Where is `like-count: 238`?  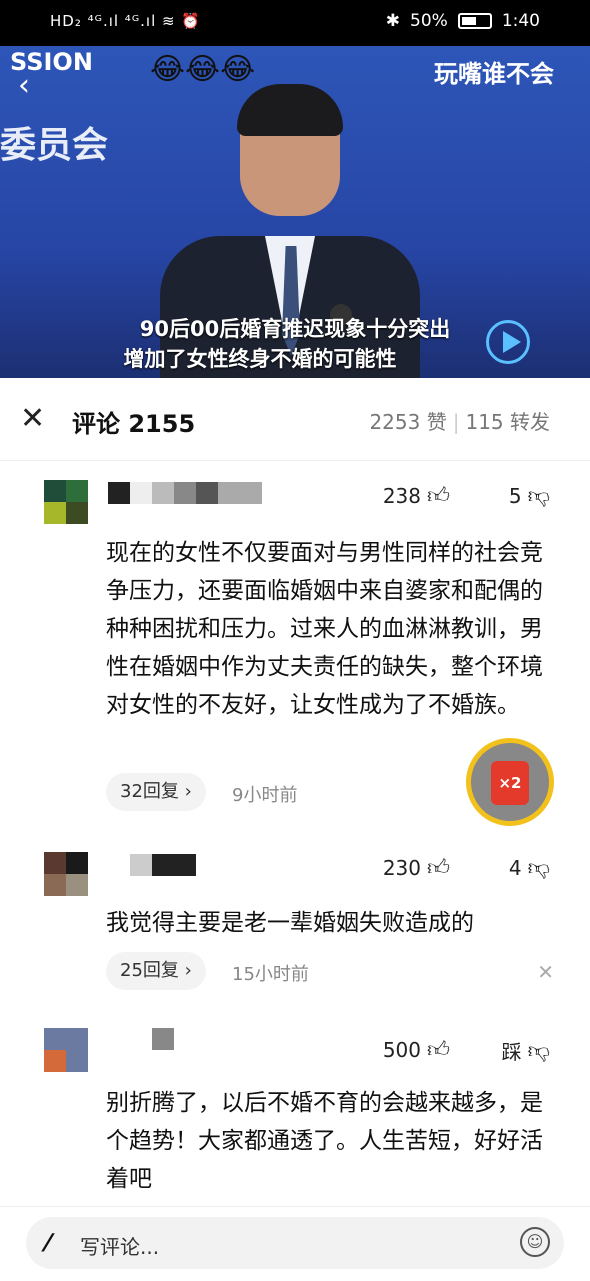 like-count: 238 is located at coordinates (401, 495).